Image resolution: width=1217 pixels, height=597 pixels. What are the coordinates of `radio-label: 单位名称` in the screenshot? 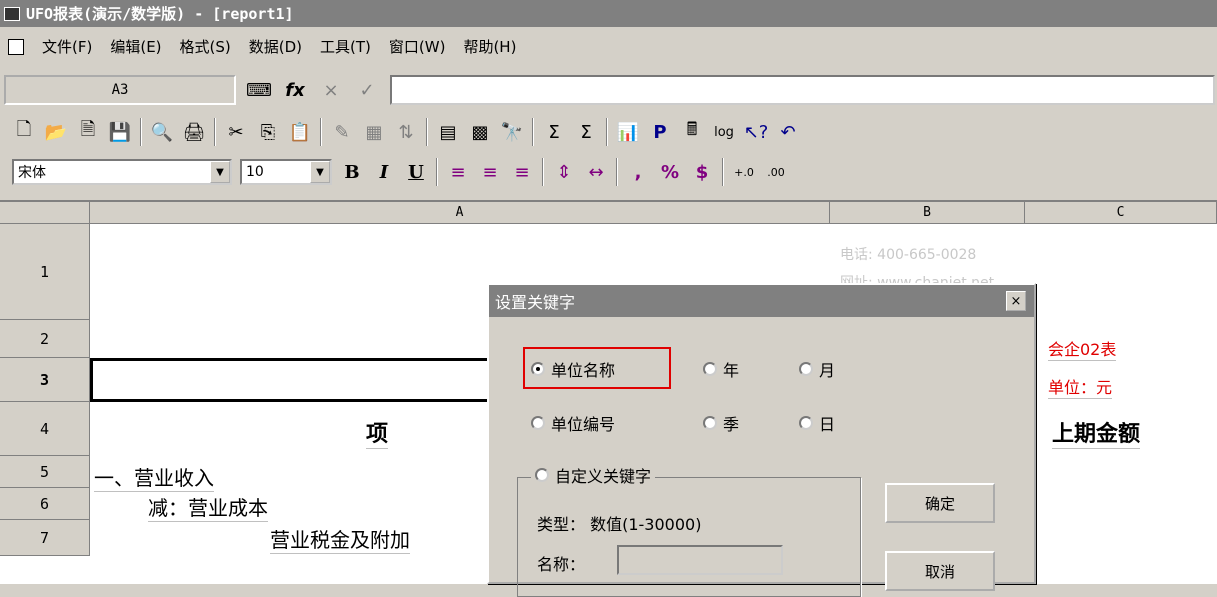 It's located at (583, 370).